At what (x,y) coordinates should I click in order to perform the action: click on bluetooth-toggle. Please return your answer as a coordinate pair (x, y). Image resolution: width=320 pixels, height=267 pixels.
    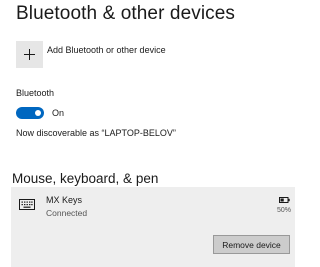
    Looking at the image, I should click on (30, 113).